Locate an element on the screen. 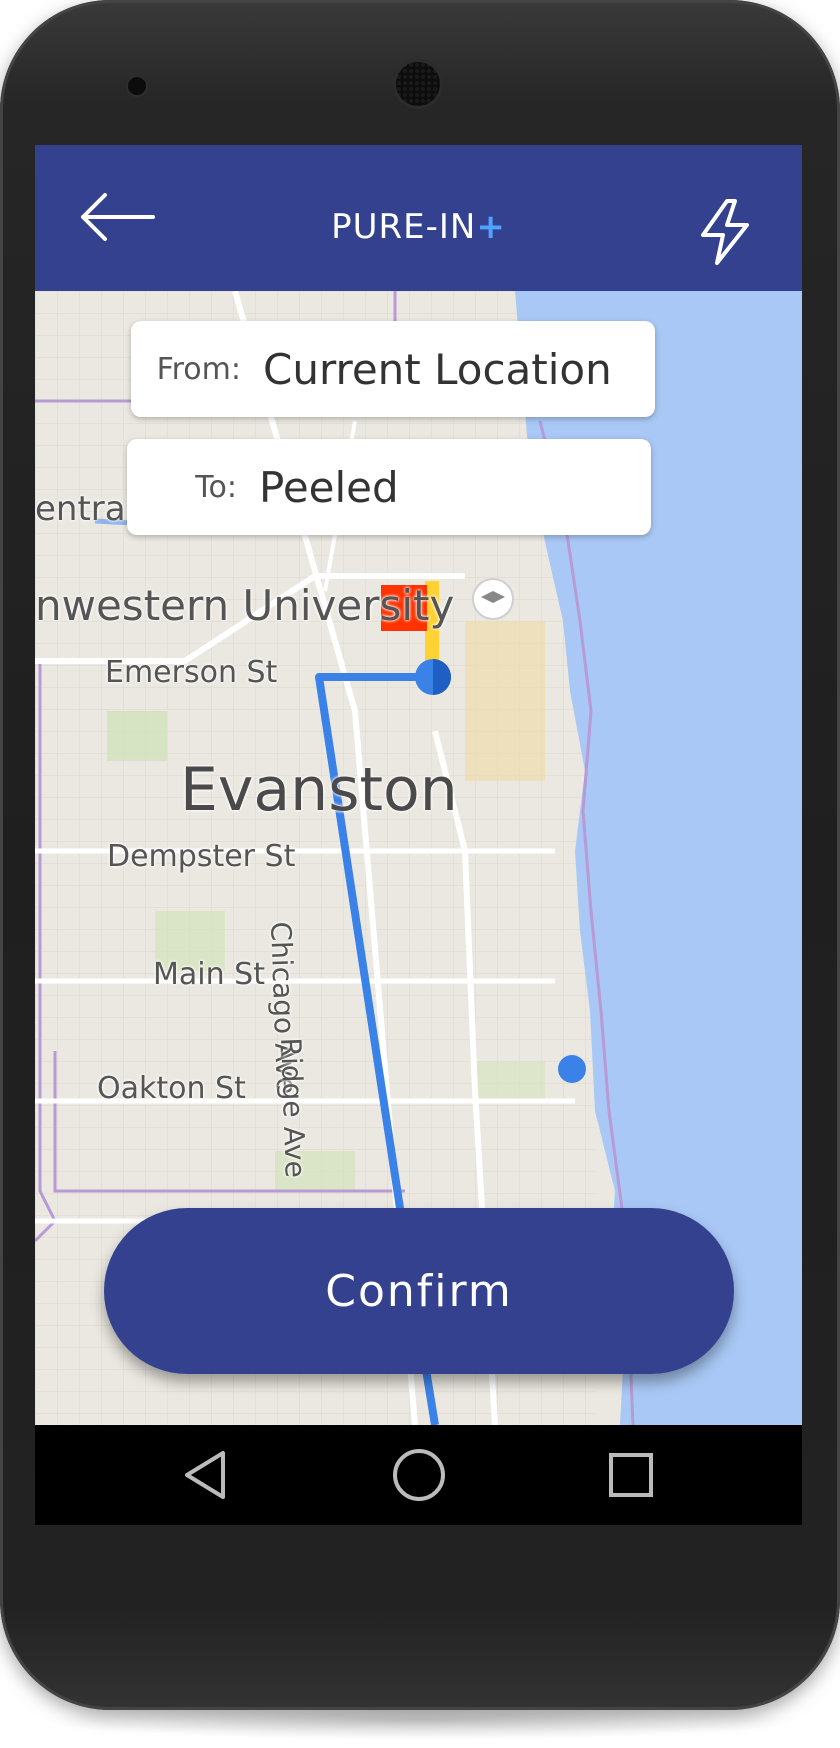 This screenshot has height=1748, width=840. lightning-icon is located at coordinates (725, 232).